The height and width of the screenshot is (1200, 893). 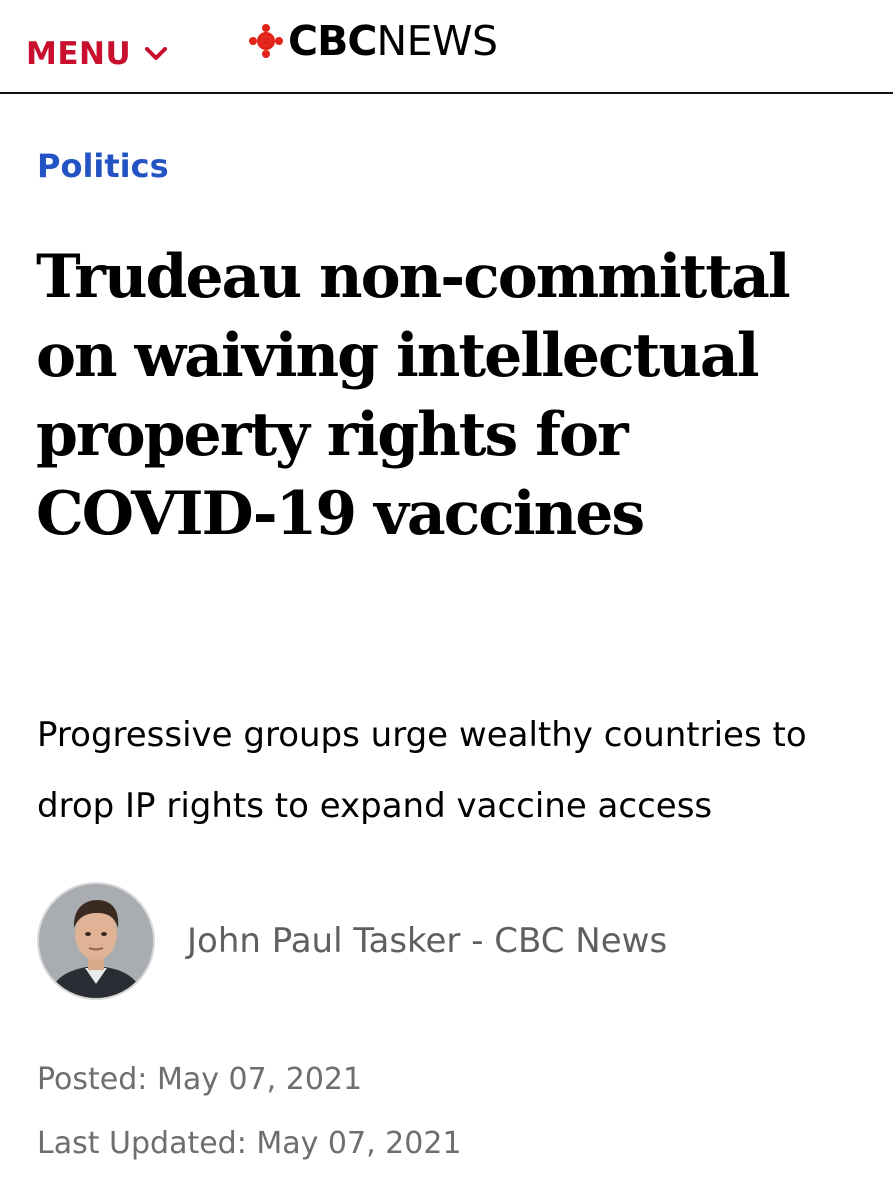 What do you see at coordinates (249, 1144) in the screenshot?
I see `updated-date-line: Last Updated: May 07, 2021` at bounding box center [249, 1144].